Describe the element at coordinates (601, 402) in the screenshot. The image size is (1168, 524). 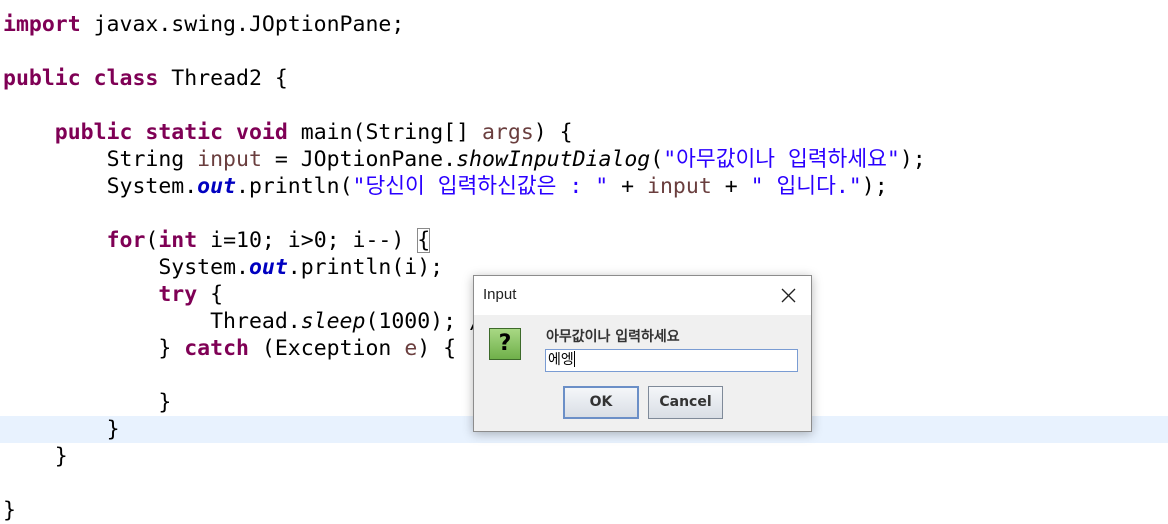
I see `ok-button: OK` at that location.